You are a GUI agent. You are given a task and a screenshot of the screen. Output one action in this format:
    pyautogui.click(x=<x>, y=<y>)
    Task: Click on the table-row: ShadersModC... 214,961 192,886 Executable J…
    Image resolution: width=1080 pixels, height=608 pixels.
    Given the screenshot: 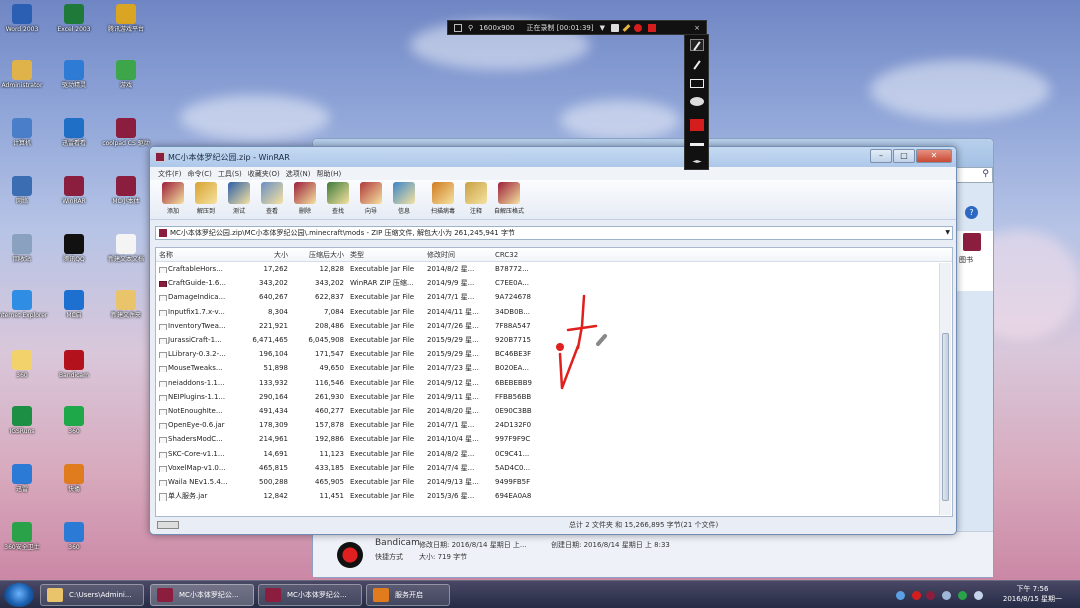 What is the action you would take?
    pyautogui.click(x=554, y=439)
    